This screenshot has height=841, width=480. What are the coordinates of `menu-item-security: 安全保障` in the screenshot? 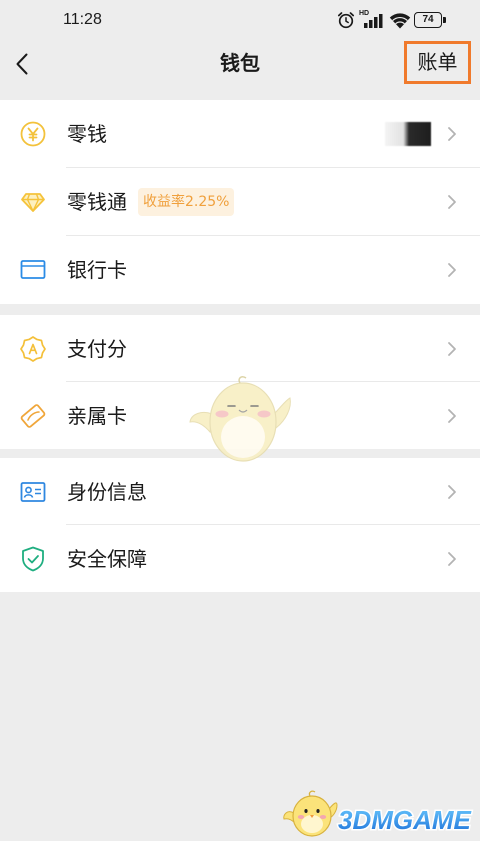 It's located at (240, 558).